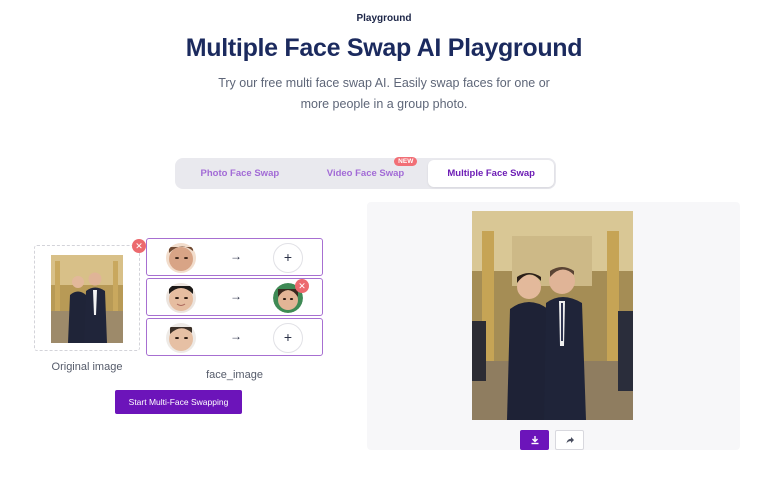  I want to click on result-image, so click(552, 315).